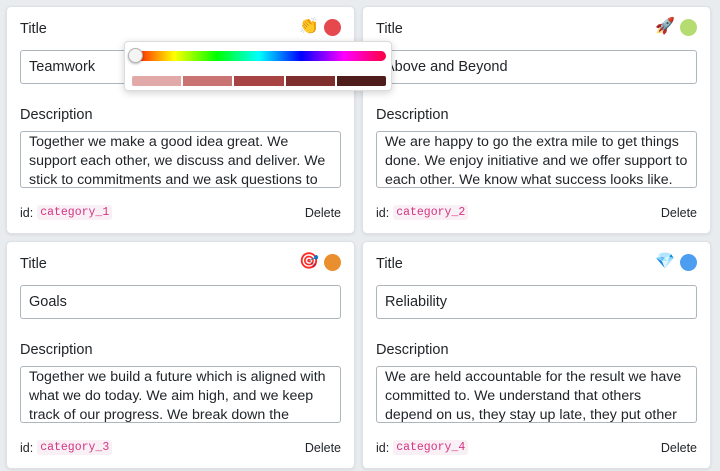 The width and height of the screenshot is (720, 471). Describe the element at coordinates (431, 447) in the screenshot. I see `id-code: category_4` at that location.